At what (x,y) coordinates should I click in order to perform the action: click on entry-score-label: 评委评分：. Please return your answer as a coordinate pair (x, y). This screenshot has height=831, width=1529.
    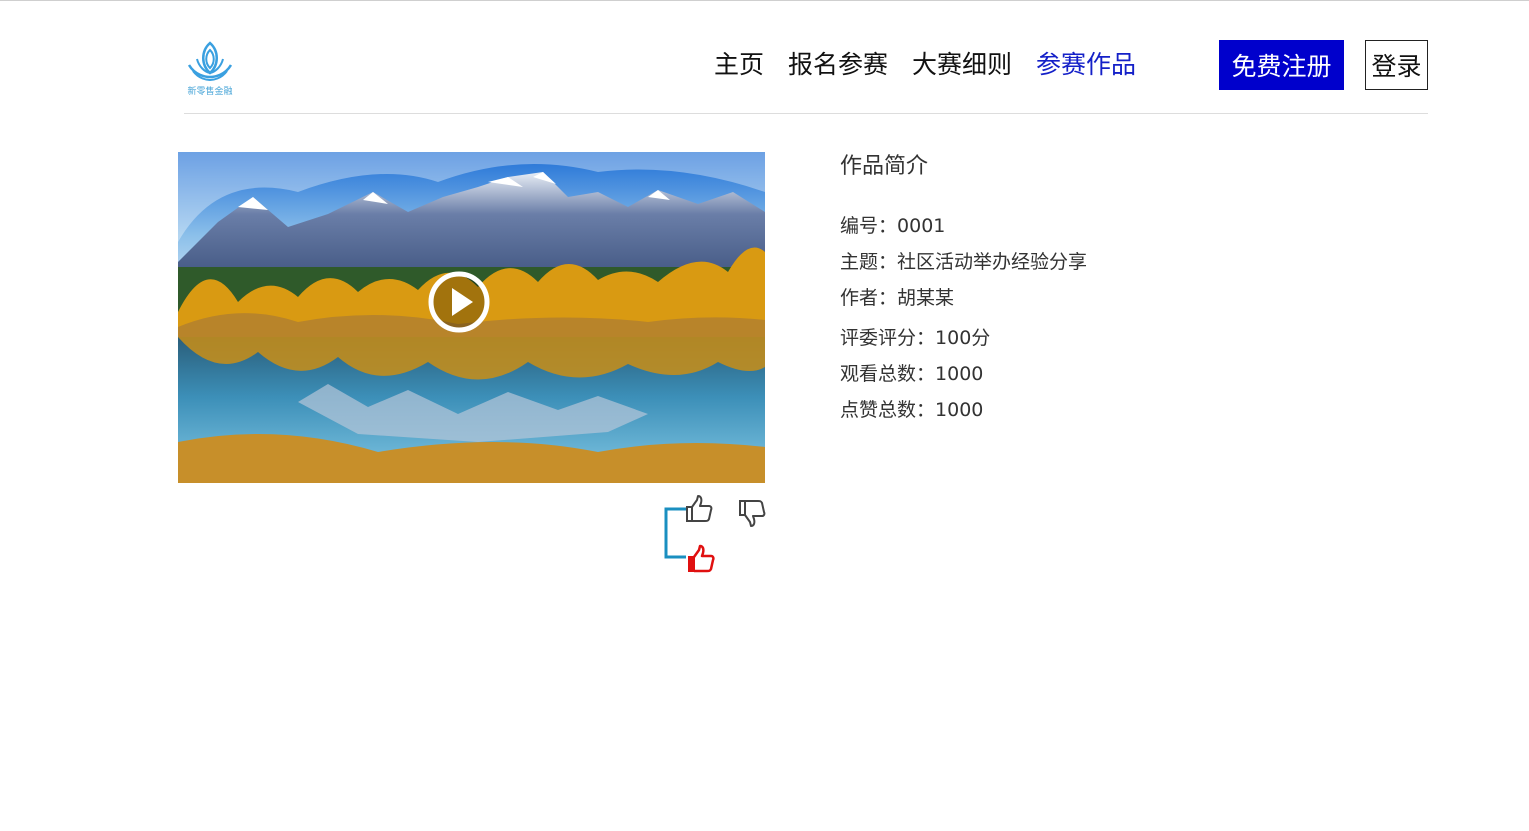
    Looking at the image, I should click on (888, 338).